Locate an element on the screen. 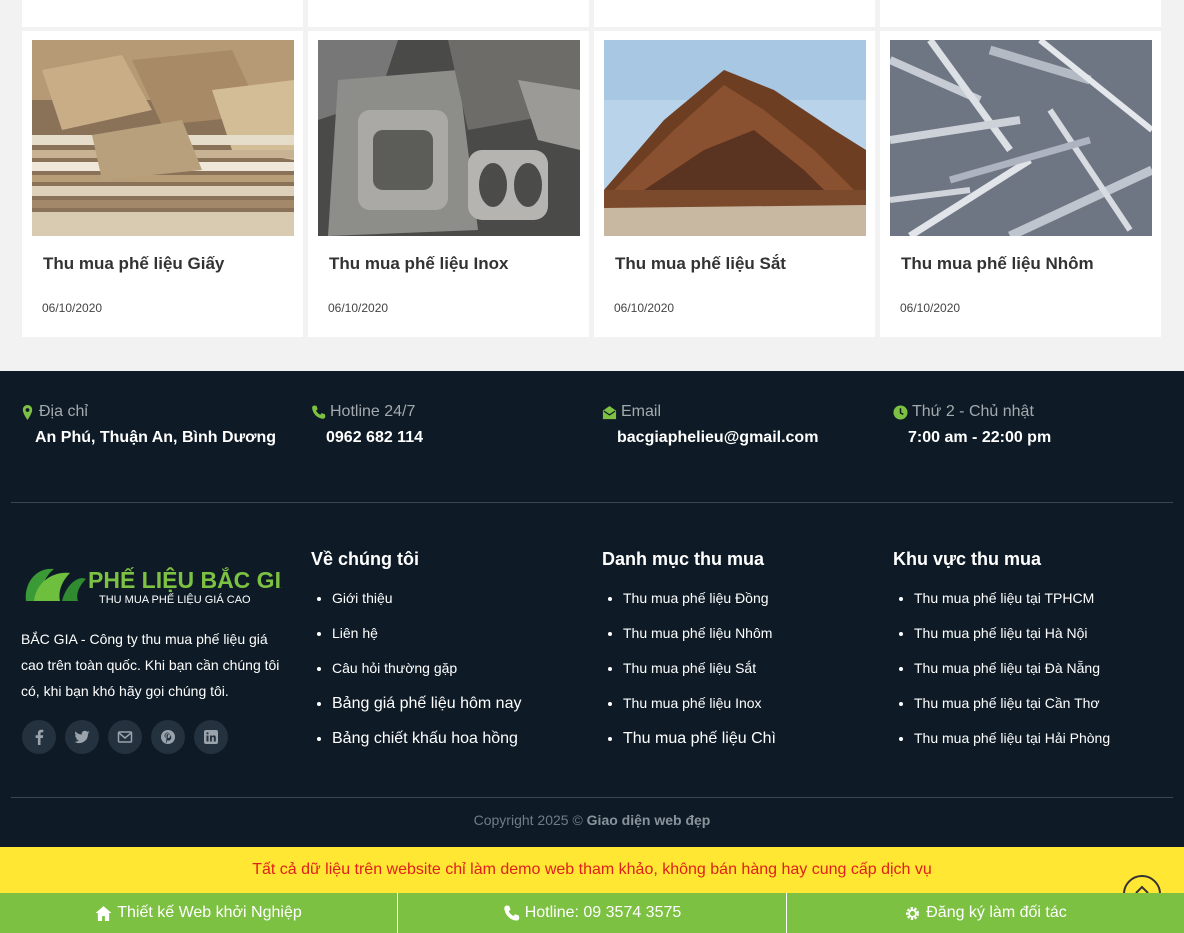 The image size is (1184, 933). contact-hours: Thứ 2 - Chủ nhật 7:00 am - 22:00 pm is located at coordinates (972, 425).